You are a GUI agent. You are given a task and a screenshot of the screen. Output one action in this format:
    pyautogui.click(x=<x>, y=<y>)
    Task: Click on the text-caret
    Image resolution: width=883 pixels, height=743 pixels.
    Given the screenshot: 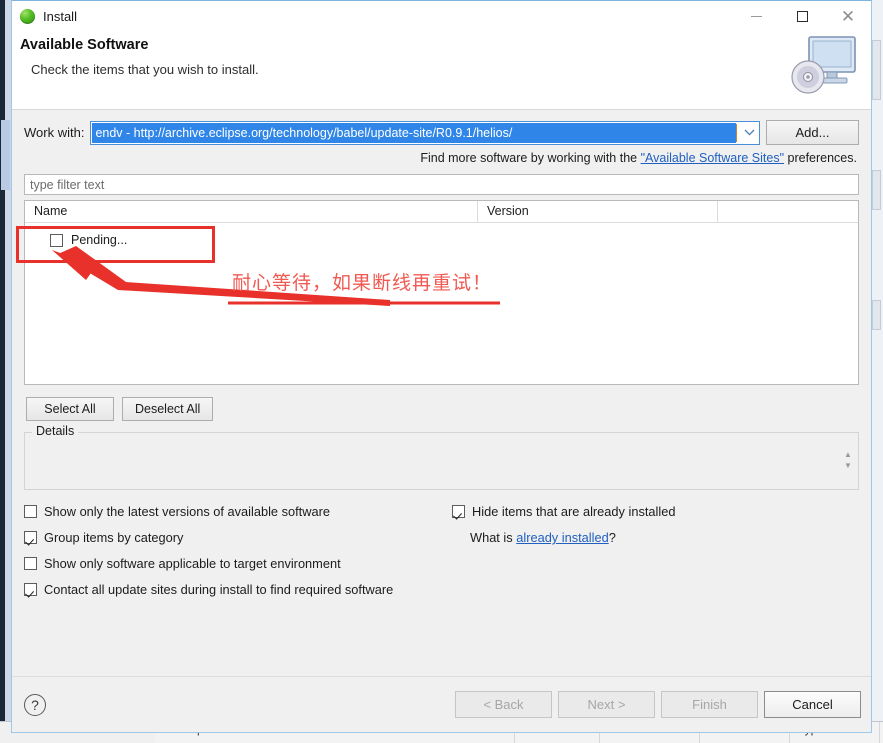 What is the action you would take?
    pyautogui.click(x=736, y=132)
    